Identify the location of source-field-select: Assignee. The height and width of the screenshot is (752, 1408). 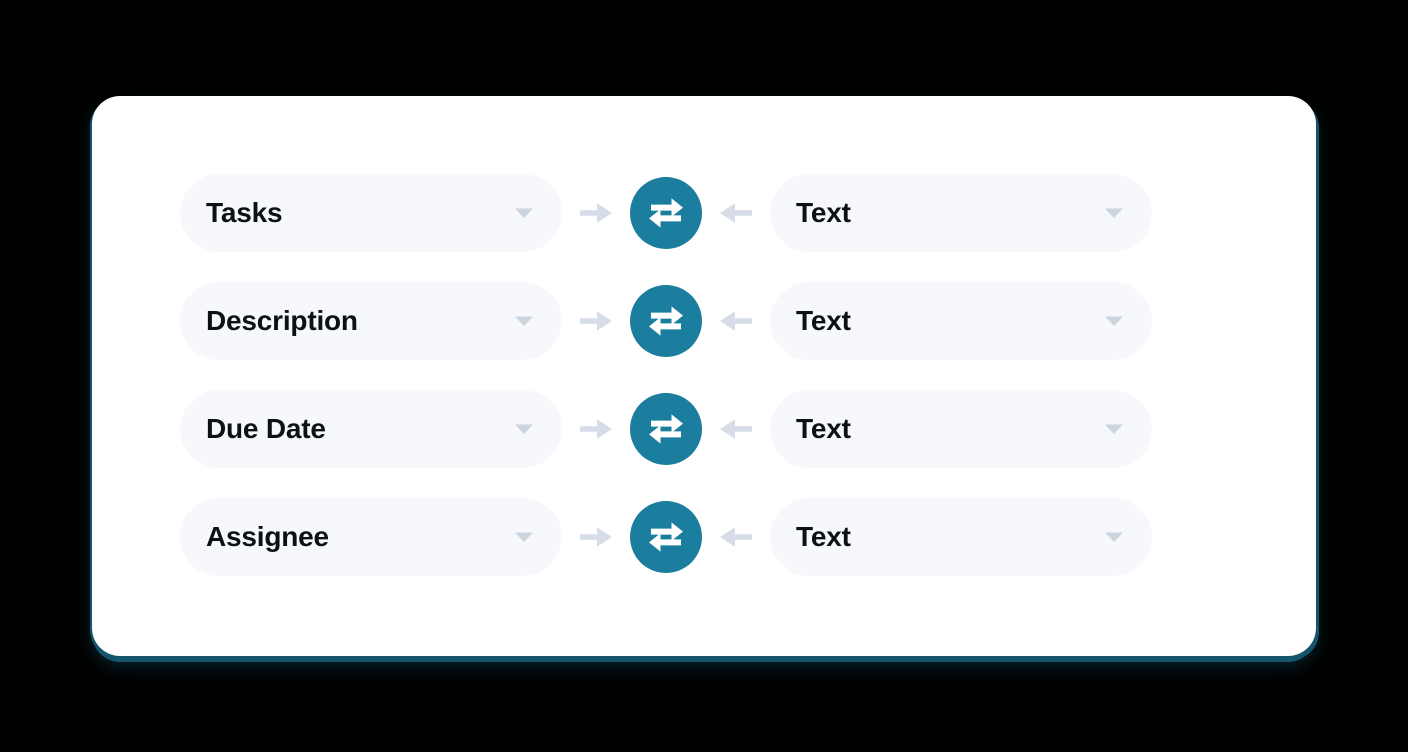
(371, 537).